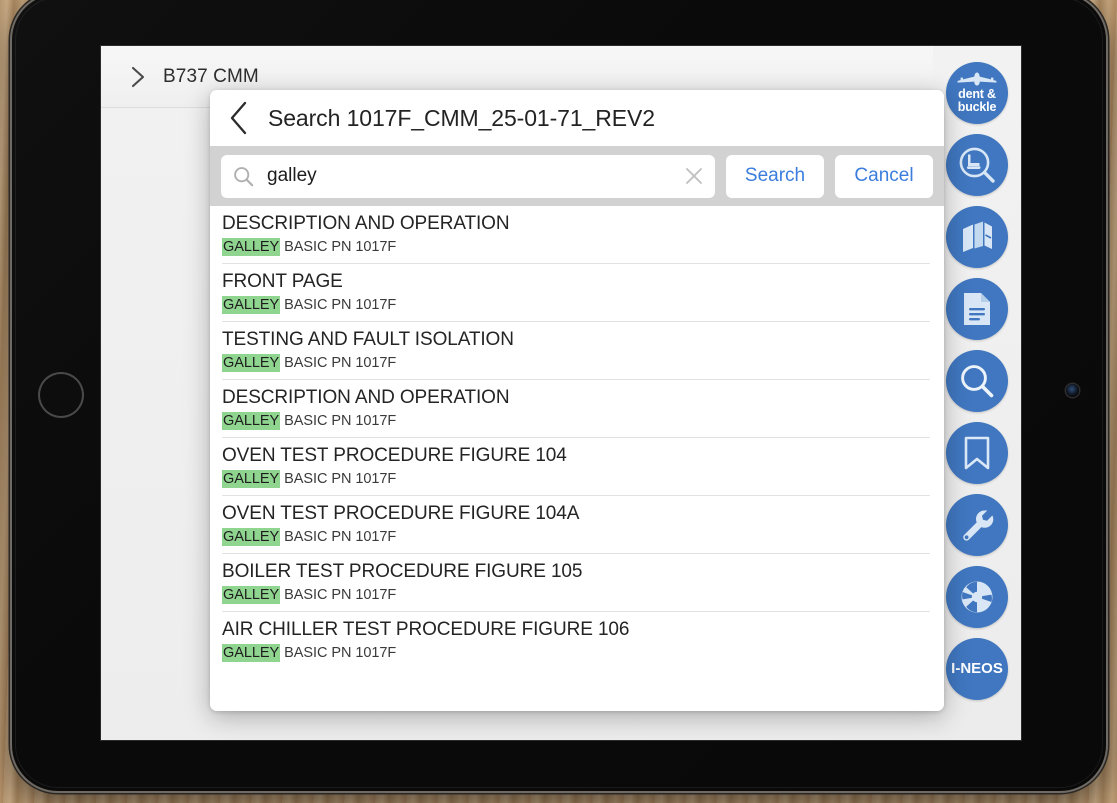 The width and height of the screenshot is (1117, 803). Describe the element at coordinates (138, 77) in the screenshot. I see `chevron-right-icon` at that location.